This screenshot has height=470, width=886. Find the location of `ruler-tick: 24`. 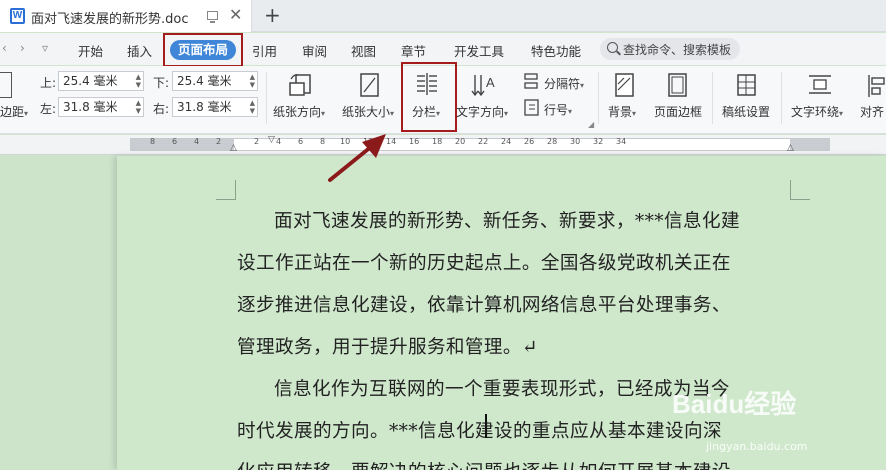

ruler-tick: 24 is located at coordinates (506, 141).